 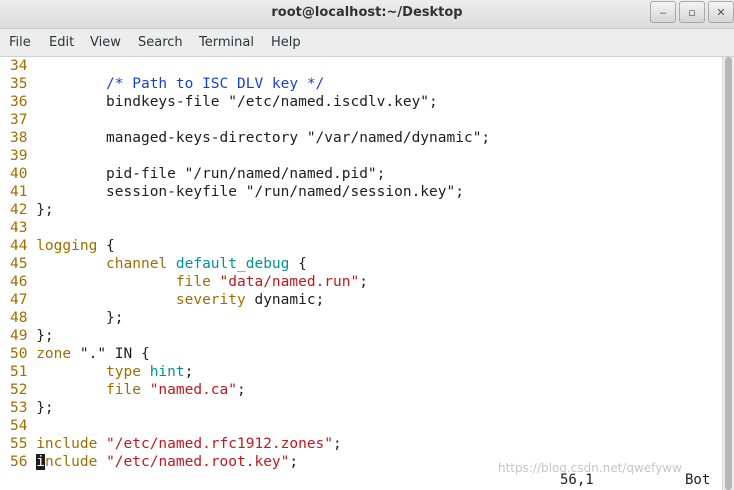 I want to click on line-number: 37, so click(x=23, y=120).